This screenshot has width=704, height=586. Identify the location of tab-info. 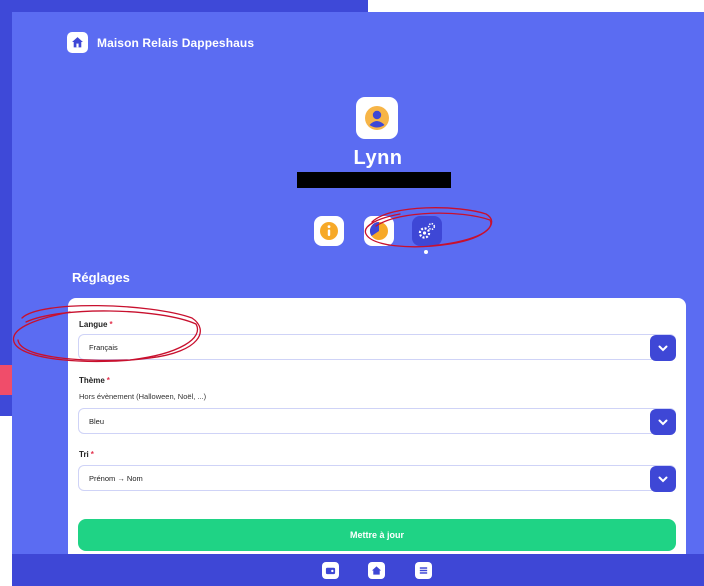
(329, 231).